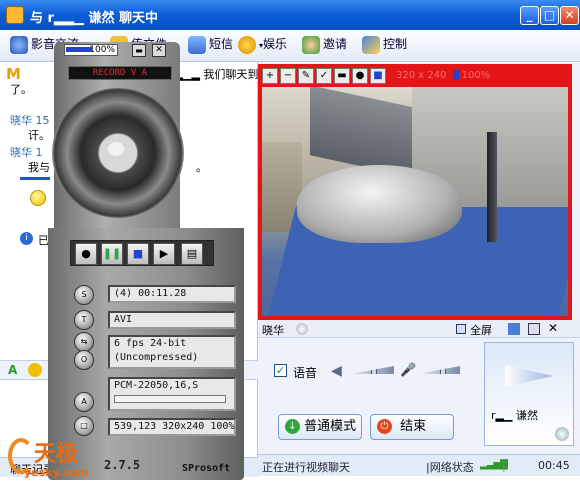 The height and width of the screenshot is (486, 580). Describe the element at coordinates (306, 467) in the screenshot. I see `status-text: 正在进行视频聊天` at that location.